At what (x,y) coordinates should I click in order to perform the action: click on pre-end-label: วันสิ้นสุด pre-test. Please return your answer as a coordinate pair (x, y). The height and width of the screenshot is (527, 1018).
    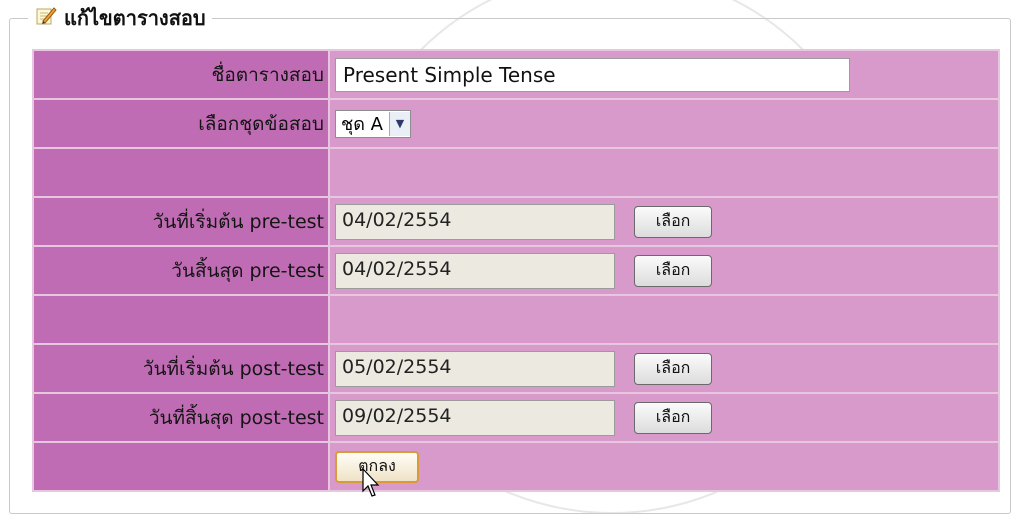
    Looking at the image, I should click on (181, 270).